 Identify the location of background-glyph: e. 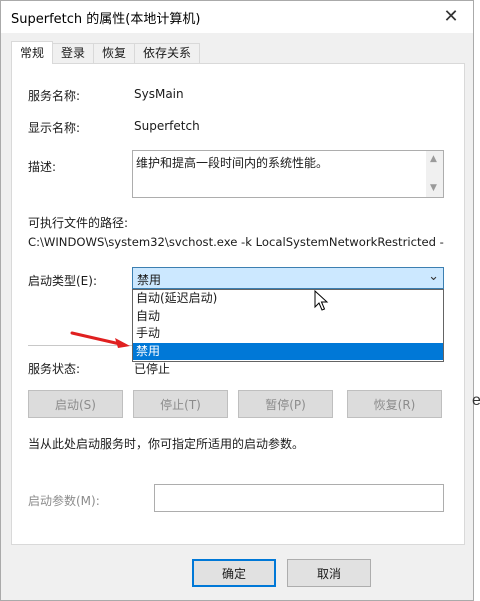
(476, 400).